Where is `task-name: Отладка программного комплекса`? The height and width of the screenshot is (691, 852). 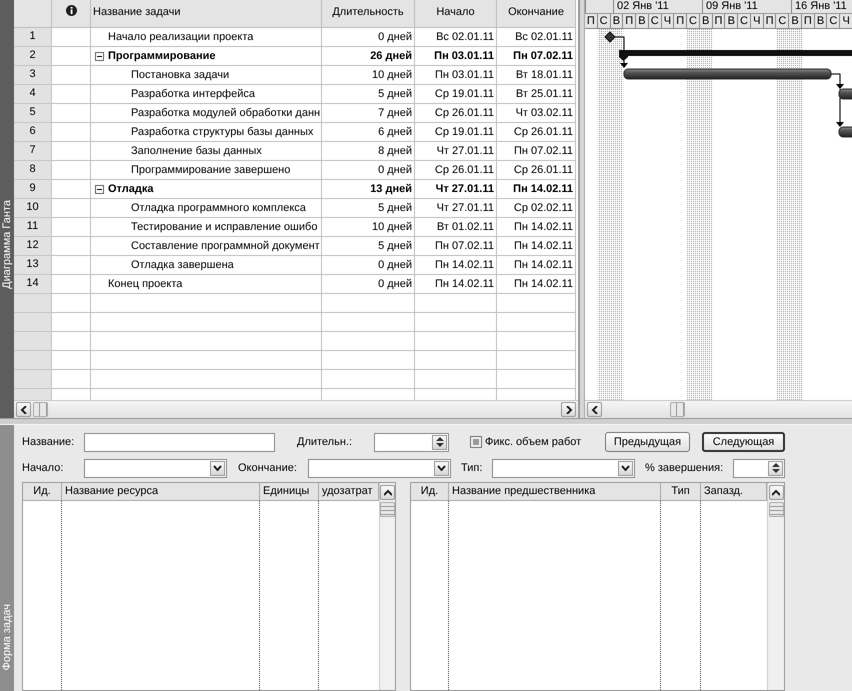
task-name: Отладка программного комплекса is located at coordinates (218, 208).